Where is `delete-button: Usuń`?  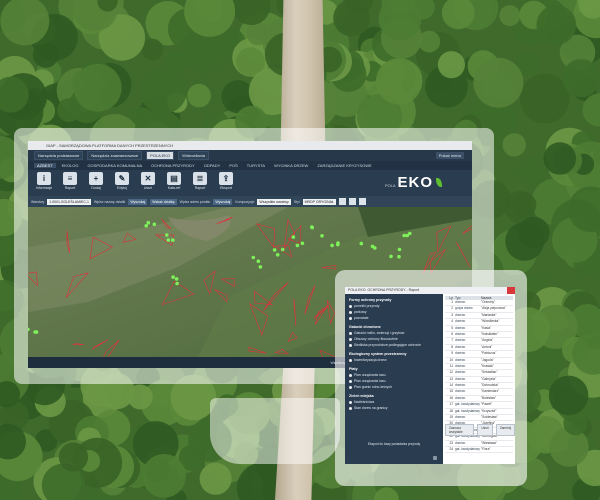 delete-button: Usuń is located at coordinates (485, 430).